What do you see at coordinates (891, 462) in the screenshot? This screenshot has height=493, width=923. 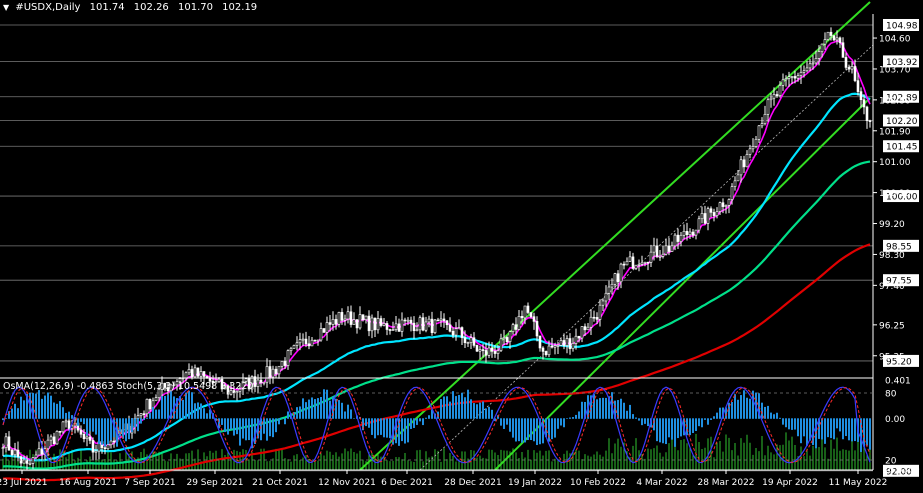 I see `stoch-tick-label: 20` at bounding box center [891, 462].